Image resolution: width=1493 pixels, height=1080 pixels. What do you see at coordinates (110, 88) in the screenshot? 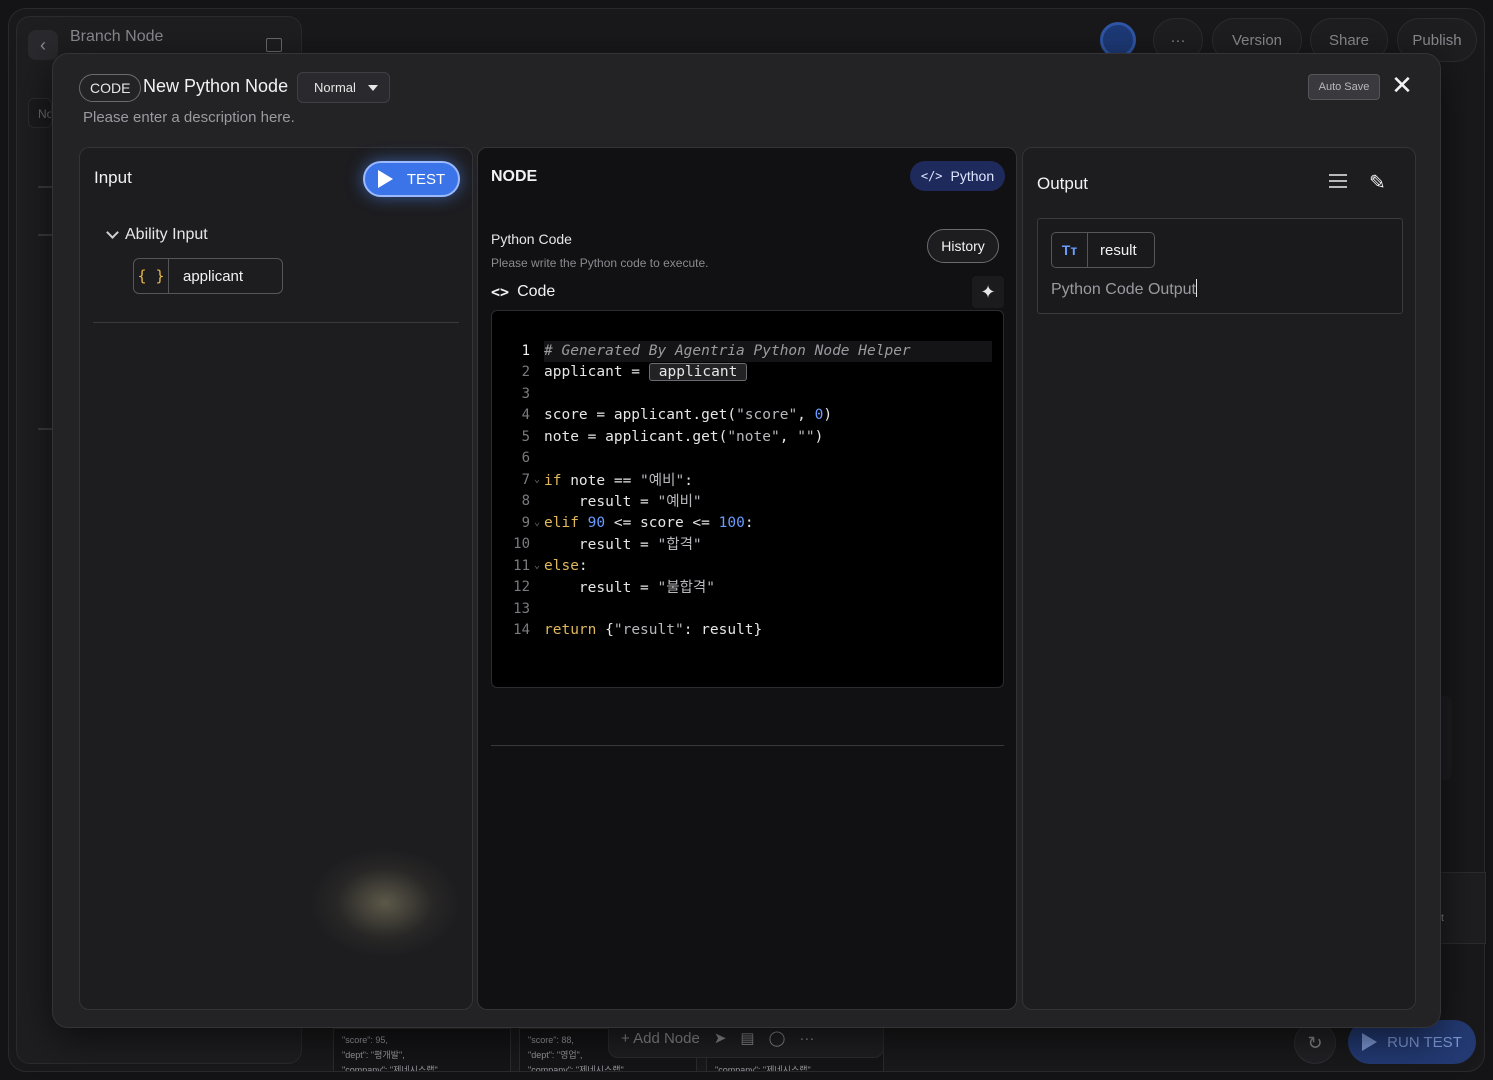
I see `node-type-badge: CODE` at bounding box center [110, 88].